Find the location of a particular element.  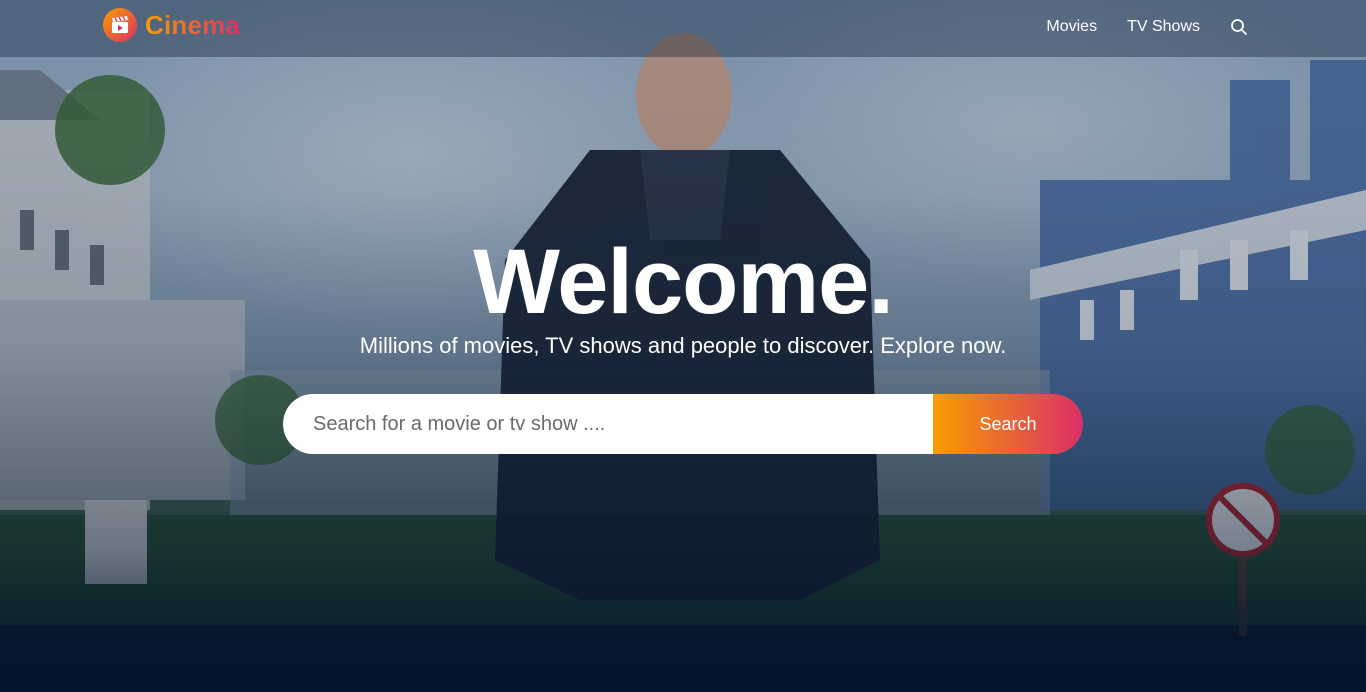

brand-logo: Cinema is located at coordinates (171, 25).